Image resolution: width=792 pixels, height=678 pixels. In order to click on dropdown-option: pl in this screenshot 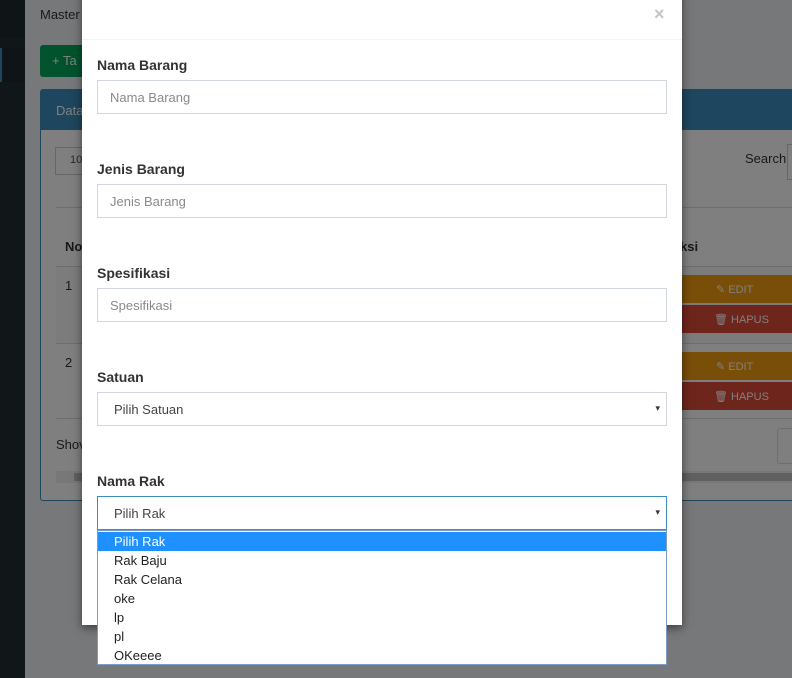, I will do `click(382, 636)`.